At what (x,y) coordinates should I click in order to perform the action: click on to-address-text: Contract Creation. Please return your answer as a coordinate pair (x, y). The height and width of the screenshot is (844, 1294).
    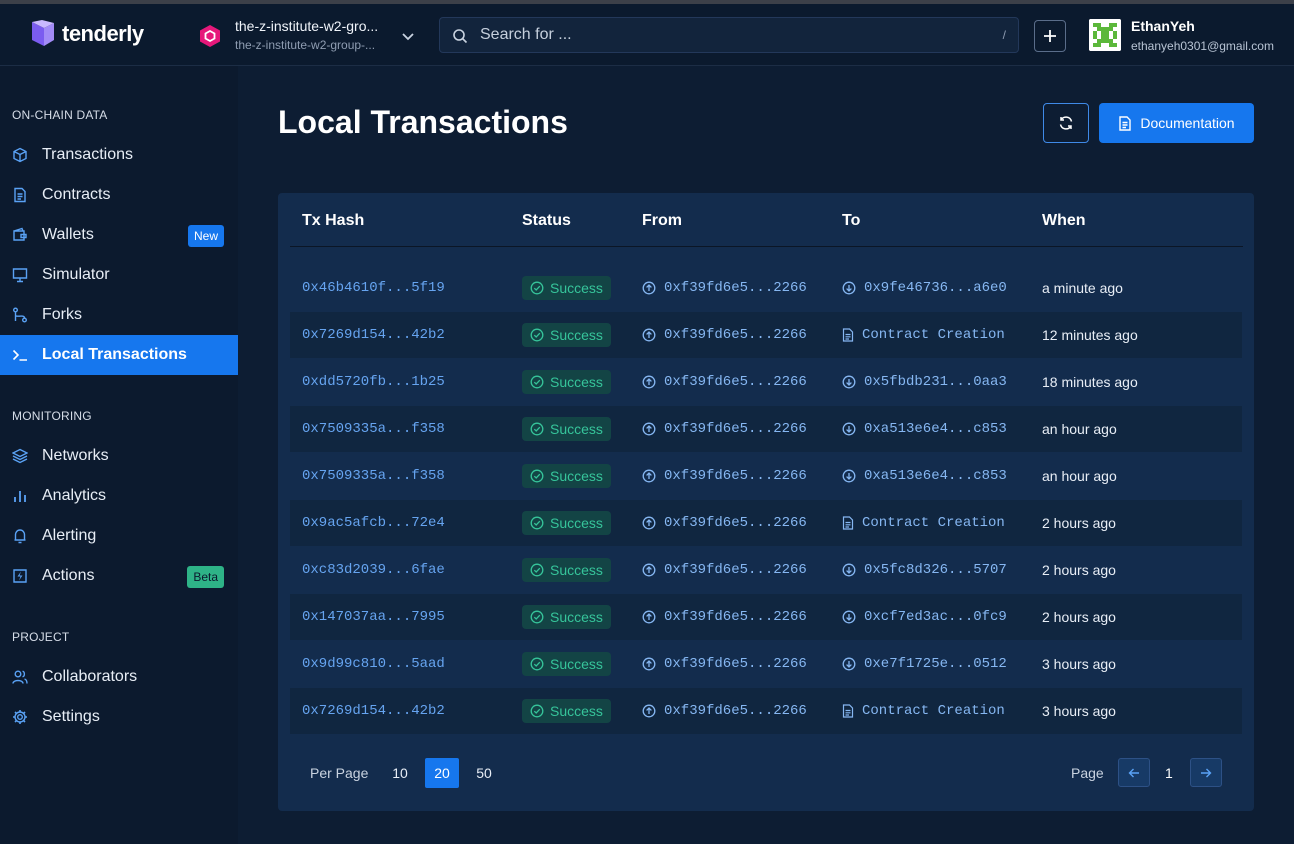
    Looking at the image, I should click on (933, 335).